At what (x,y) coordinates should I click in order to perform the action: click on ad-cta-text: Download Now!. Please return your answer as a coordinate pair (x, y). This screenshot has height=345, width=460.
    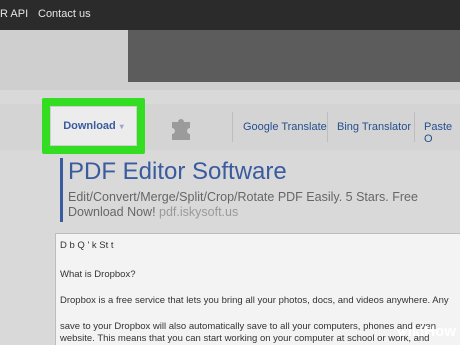
    Looking at the image, I should click on (112, 212).